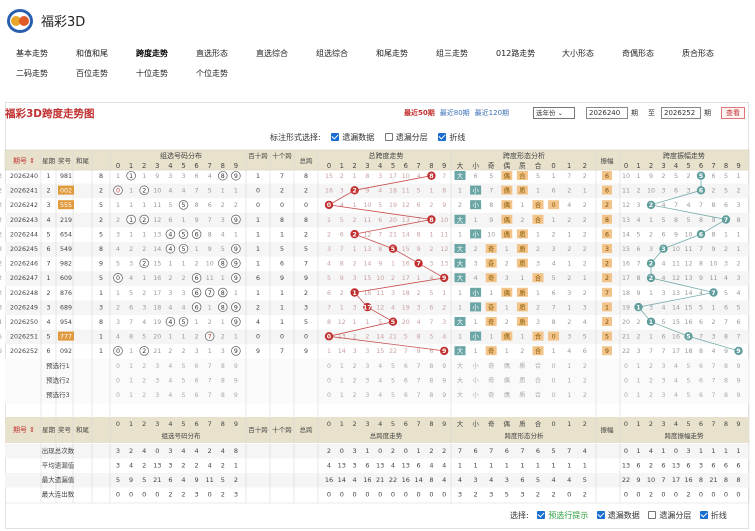  I want to click on option-bottom-polyline: 折线, so click(713, 515).